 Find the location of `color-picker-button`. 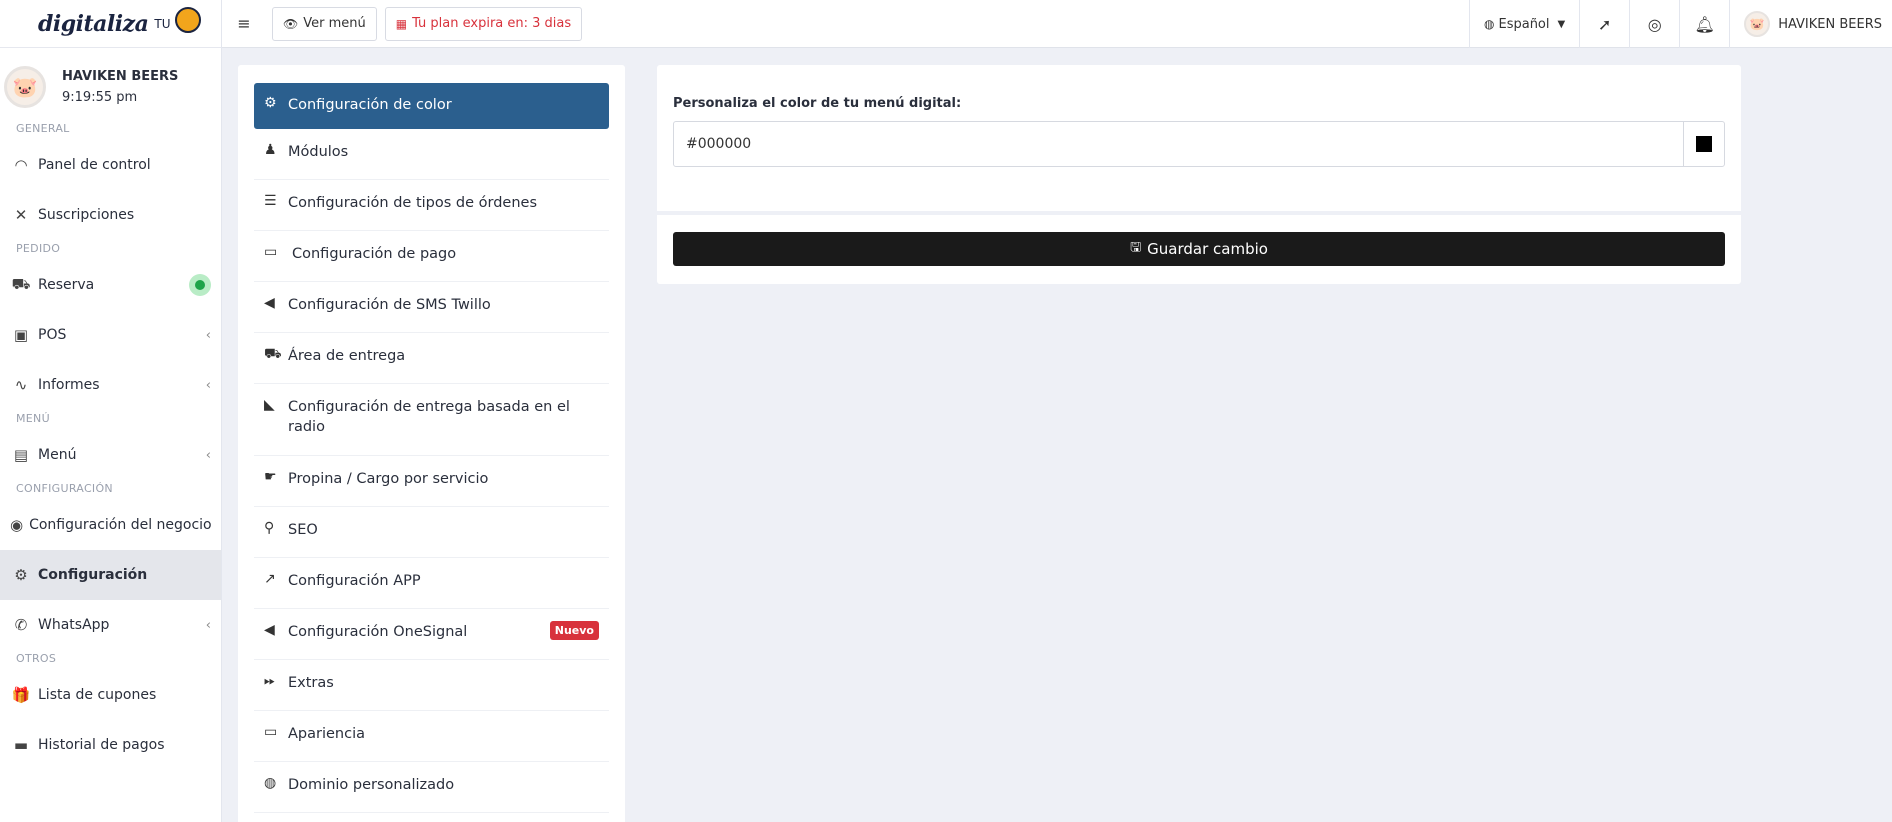

color-picker-button is located at coordinates (1704, 144).